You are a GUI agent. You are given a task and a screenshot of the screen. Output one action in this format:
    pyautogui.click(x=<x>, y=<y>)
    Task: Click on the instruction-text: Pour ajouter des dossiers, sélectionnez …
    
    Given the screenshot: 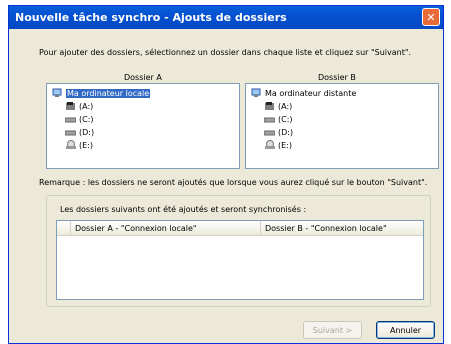 What is the action you would take?
    pyautogui.click(x=225, y=52)
    